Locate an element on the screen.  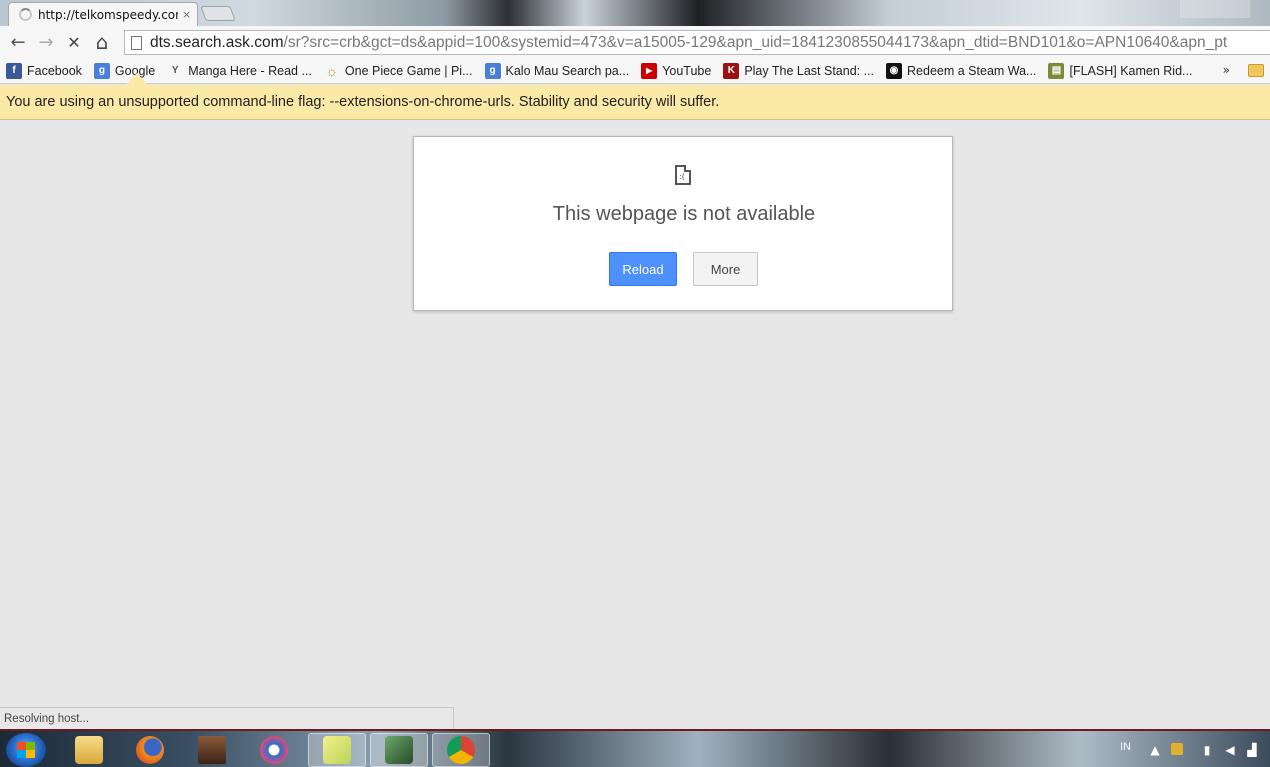
other-bookmarks-folder-icon is located at coordinates (1256, 70).